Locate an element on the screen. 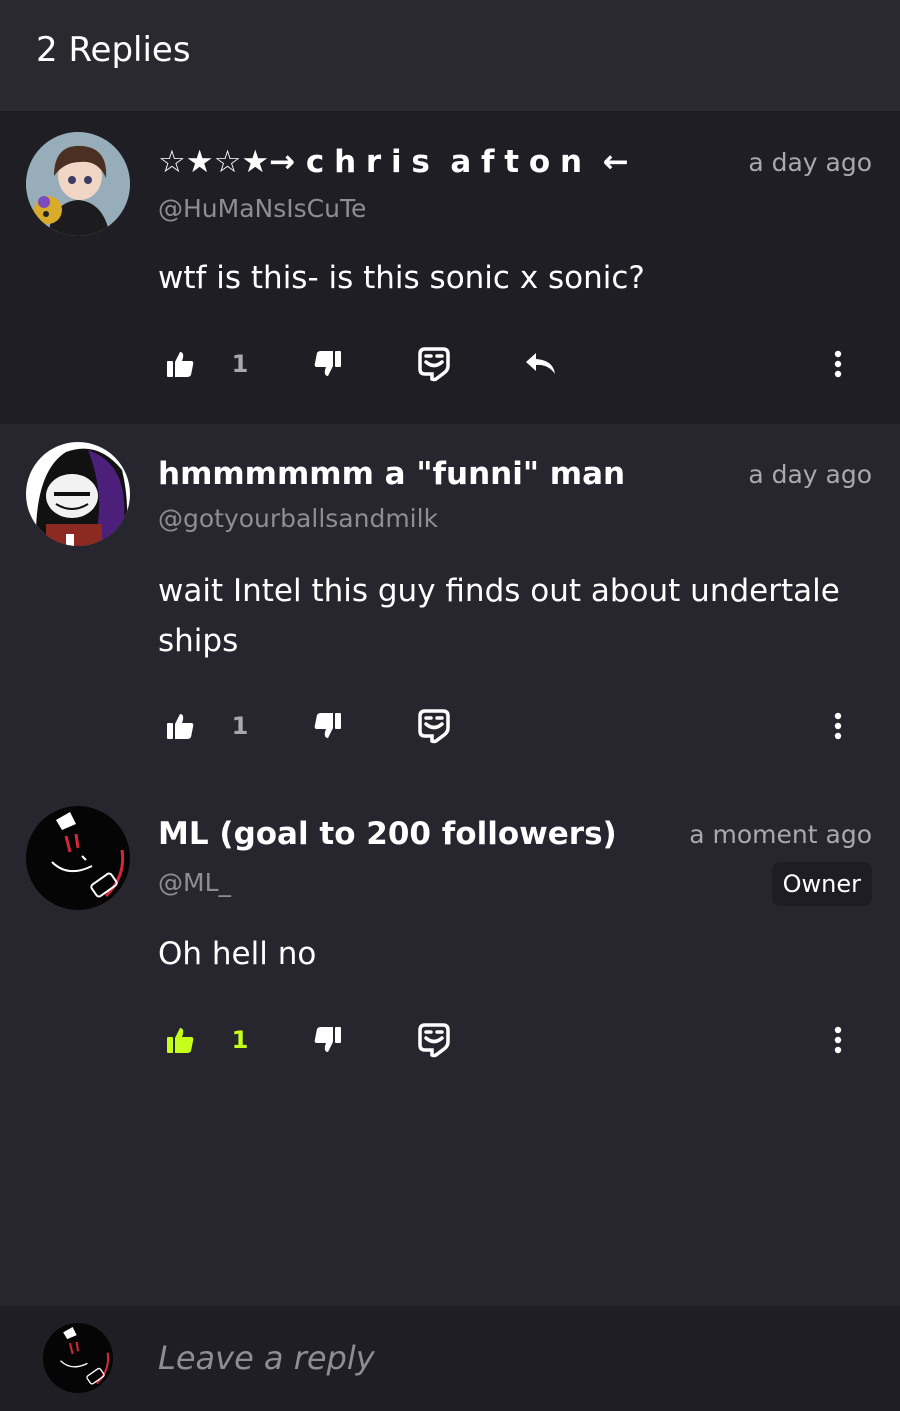 Image resolution: width=900 pixels, height=1411 pixels. replies-count-title: 2 Replies is located at coordinates (113, 50).